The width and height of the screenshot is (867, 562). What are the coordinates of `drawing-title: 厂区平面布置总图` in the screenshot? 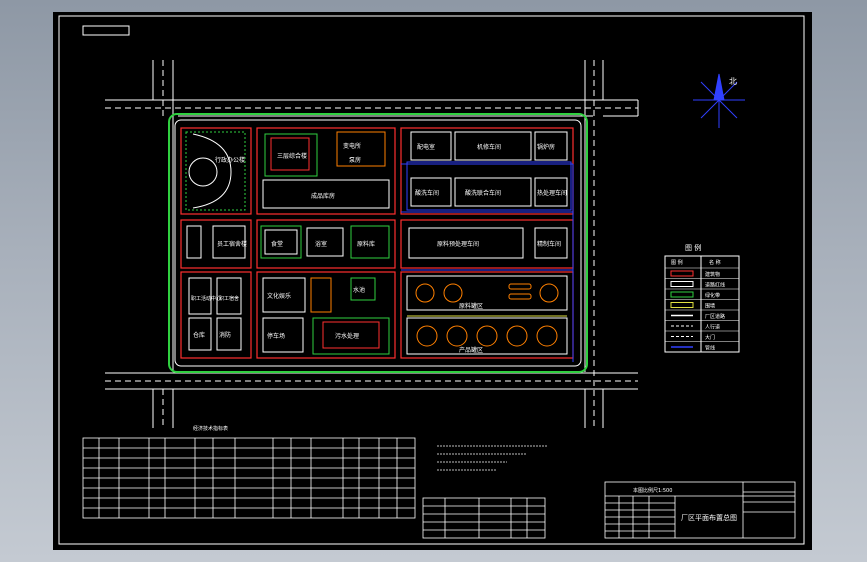 It's located at (709, 517).